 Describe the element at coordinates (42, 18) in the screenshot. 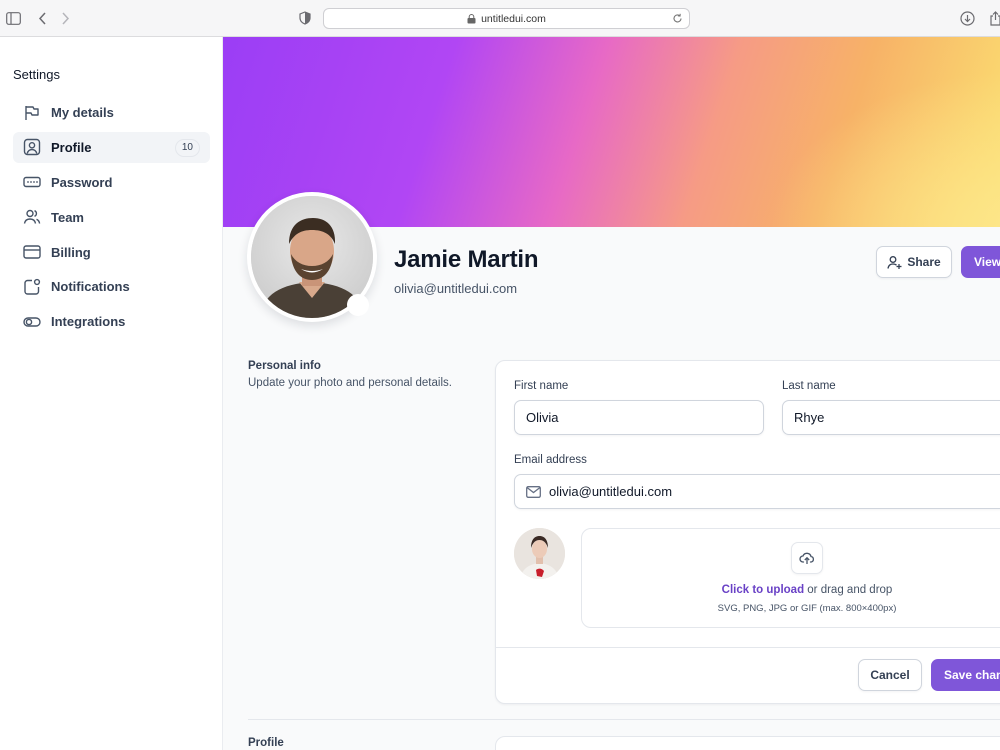

I see `back-icon` at that location.